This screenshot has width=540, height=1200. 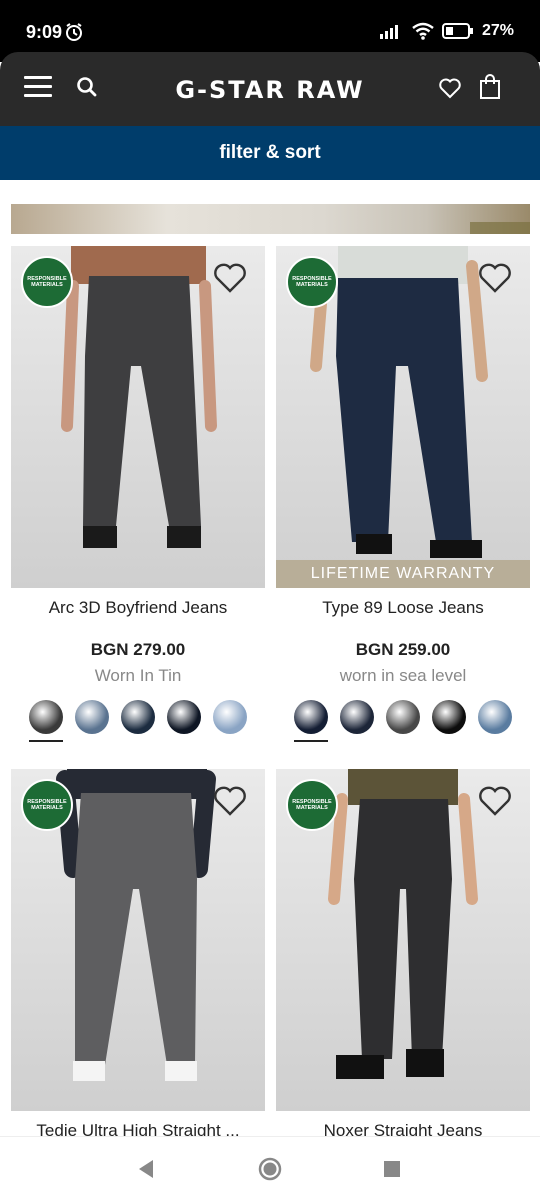 I want to click on battery-level: 27%, so click(x=497, y=30).